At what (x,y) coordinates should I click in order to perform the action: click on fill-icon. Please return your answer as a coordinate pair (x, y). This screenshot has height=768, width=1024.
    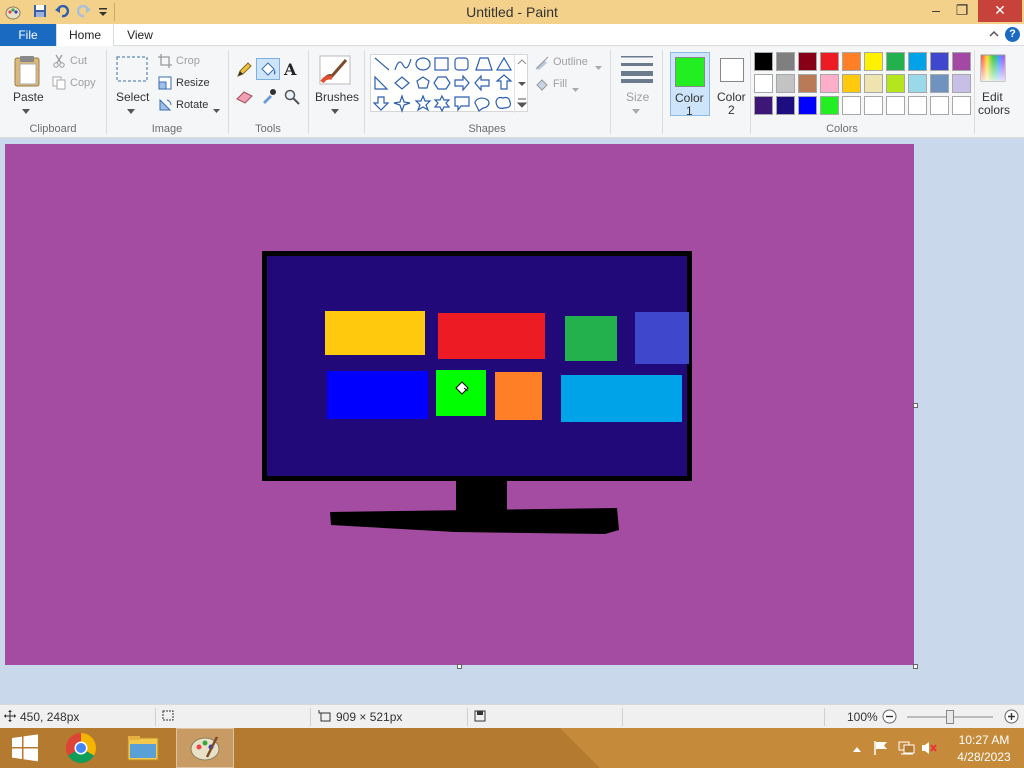
    Looking at the image, I should click on (542, 86).